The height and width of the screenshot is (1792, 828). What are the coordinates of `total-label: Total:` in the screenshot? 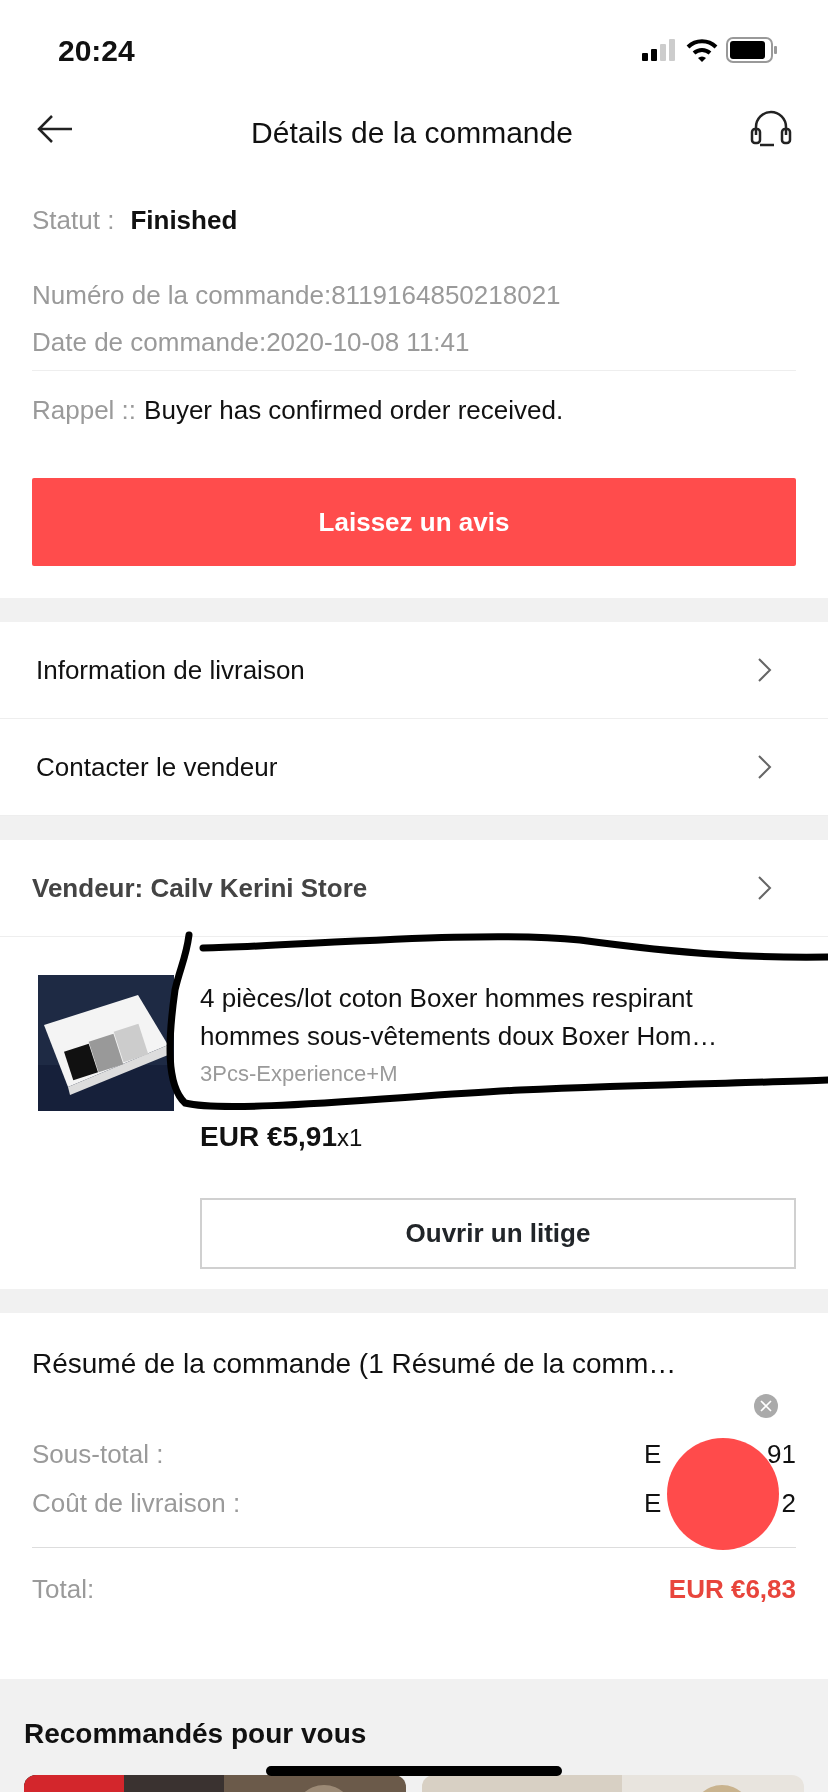 It's located at (63, 1589).